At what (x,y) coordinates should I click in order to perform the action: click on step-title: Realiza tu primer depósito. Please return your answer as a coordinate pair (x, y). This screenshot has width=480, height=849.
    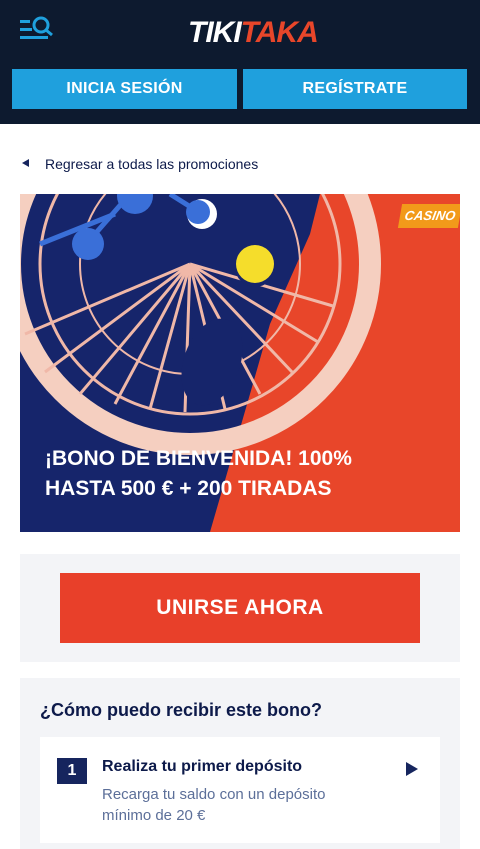
    Looking at the image, I should click on (202, 766).